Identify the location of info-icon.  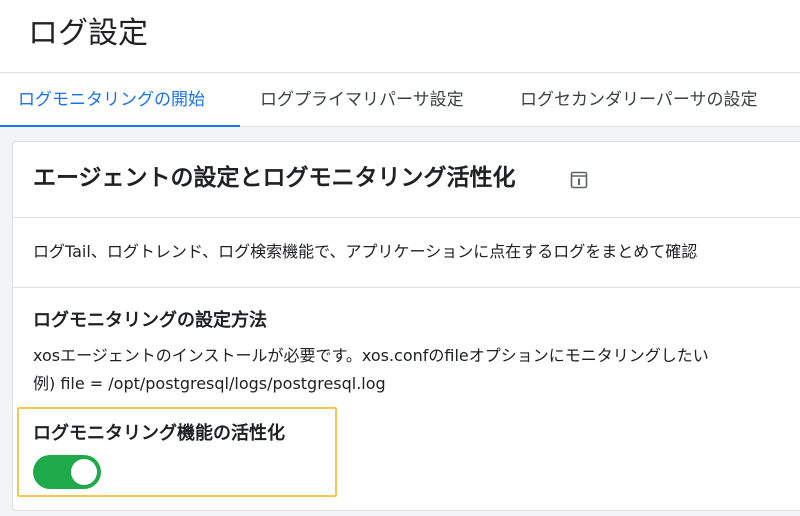
(579, 180).